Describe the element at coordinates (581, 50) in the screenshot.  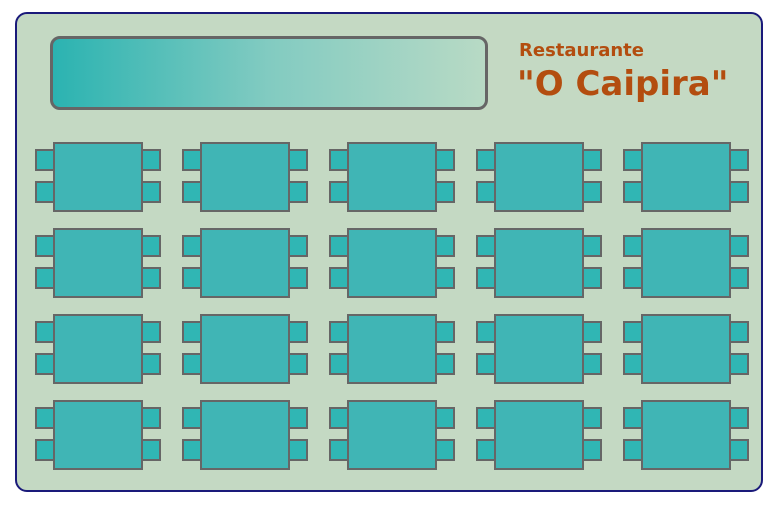
I see `title-restaurante: Restaurante` at that location.